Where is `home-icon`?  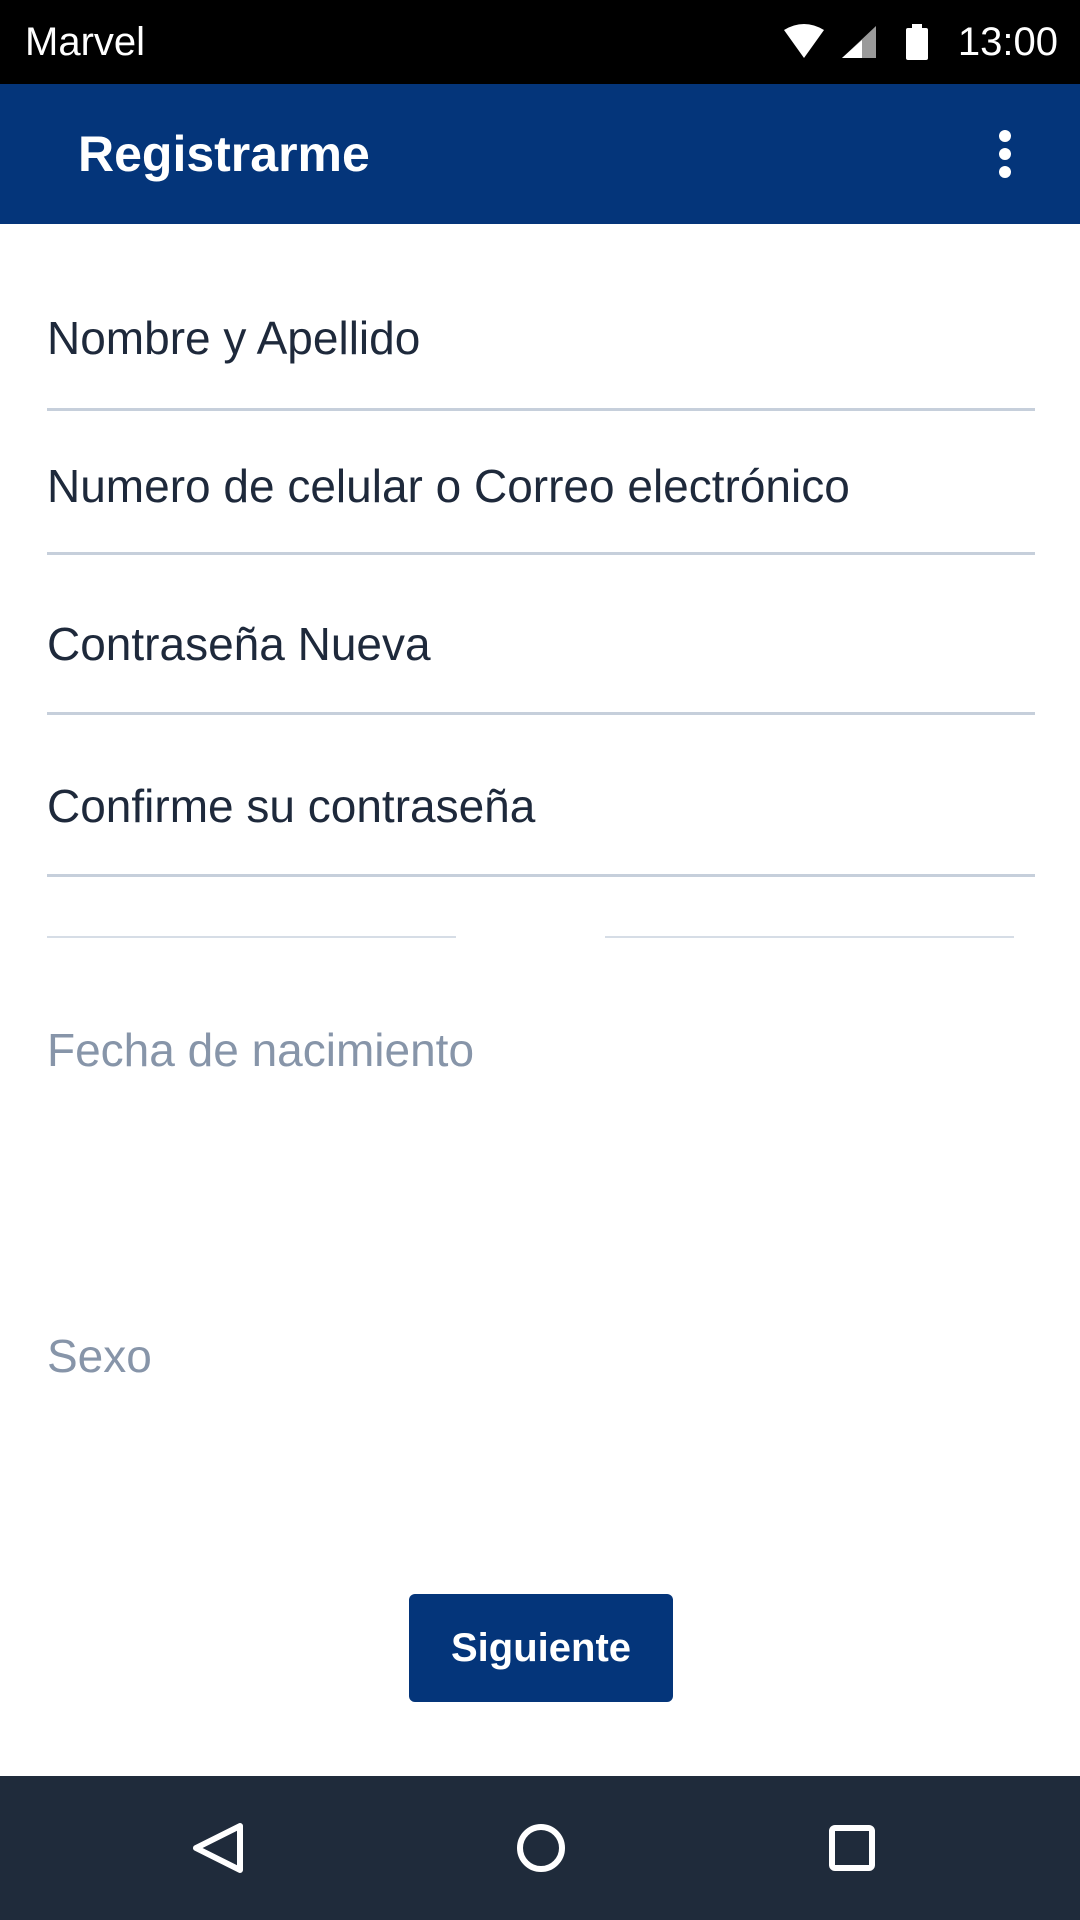
home-icon is located at coordinates (541, 1848).